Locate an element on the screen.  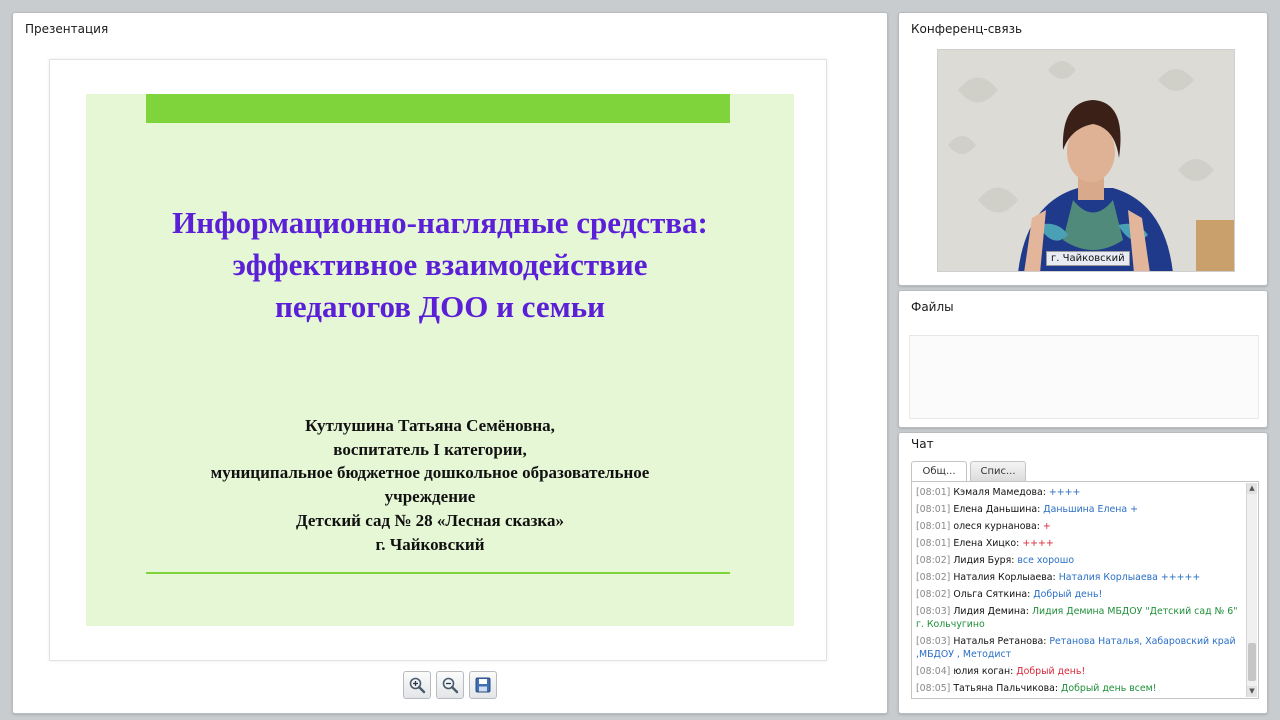
slide-title-line: эффективное взаимодействие is located at coordinates (440, 264).